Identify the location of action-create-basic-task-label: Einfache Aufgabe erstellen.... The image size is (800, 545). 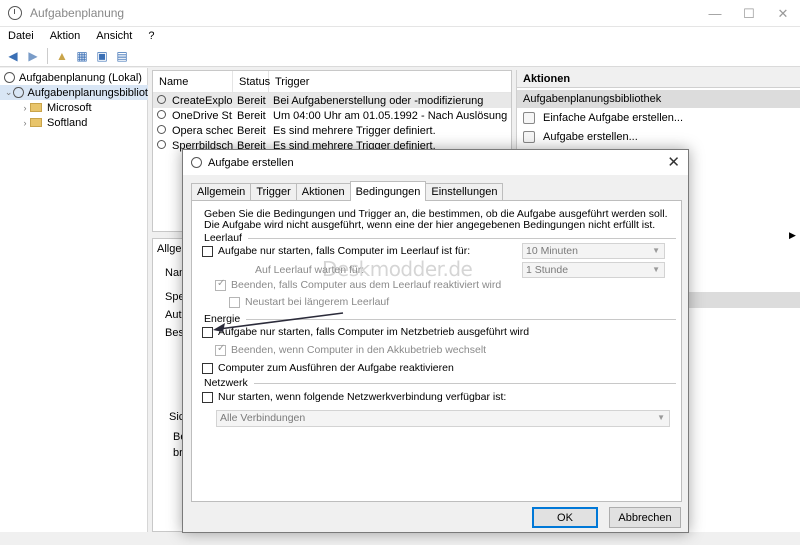
(613, 117).